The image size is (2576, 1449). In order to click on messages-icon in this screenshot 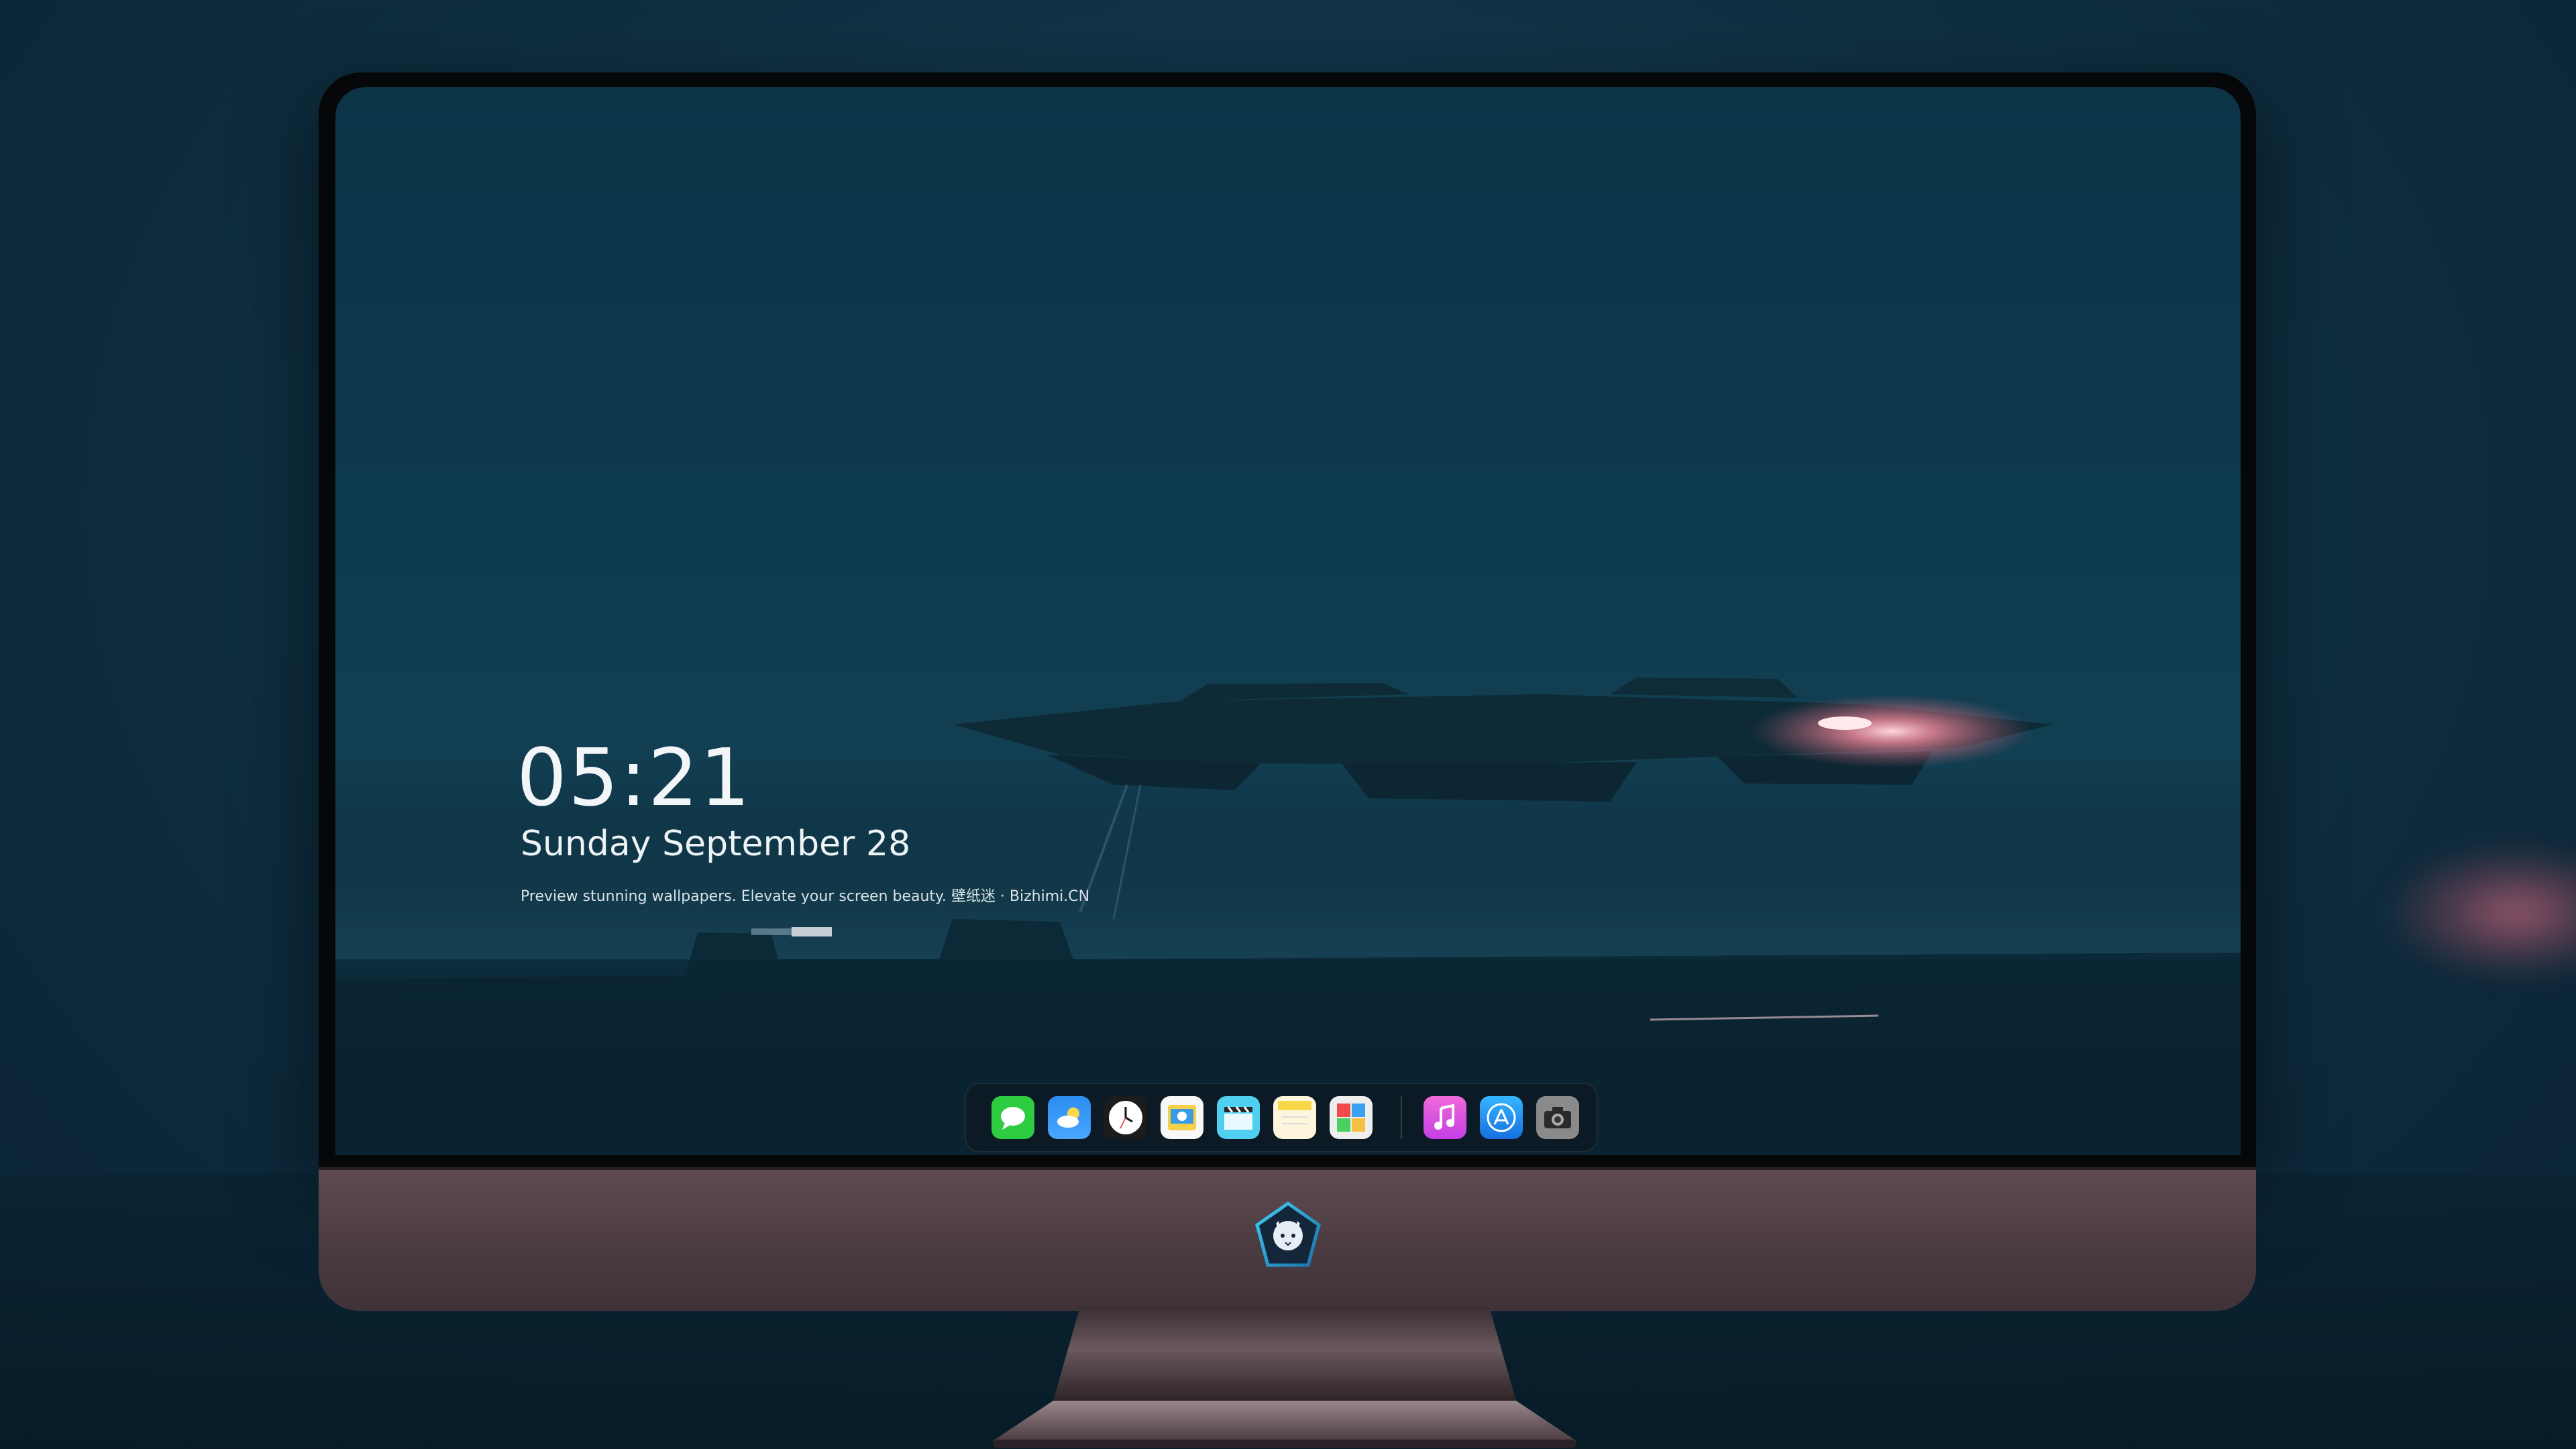, I will do `click(1012, 1117)`.